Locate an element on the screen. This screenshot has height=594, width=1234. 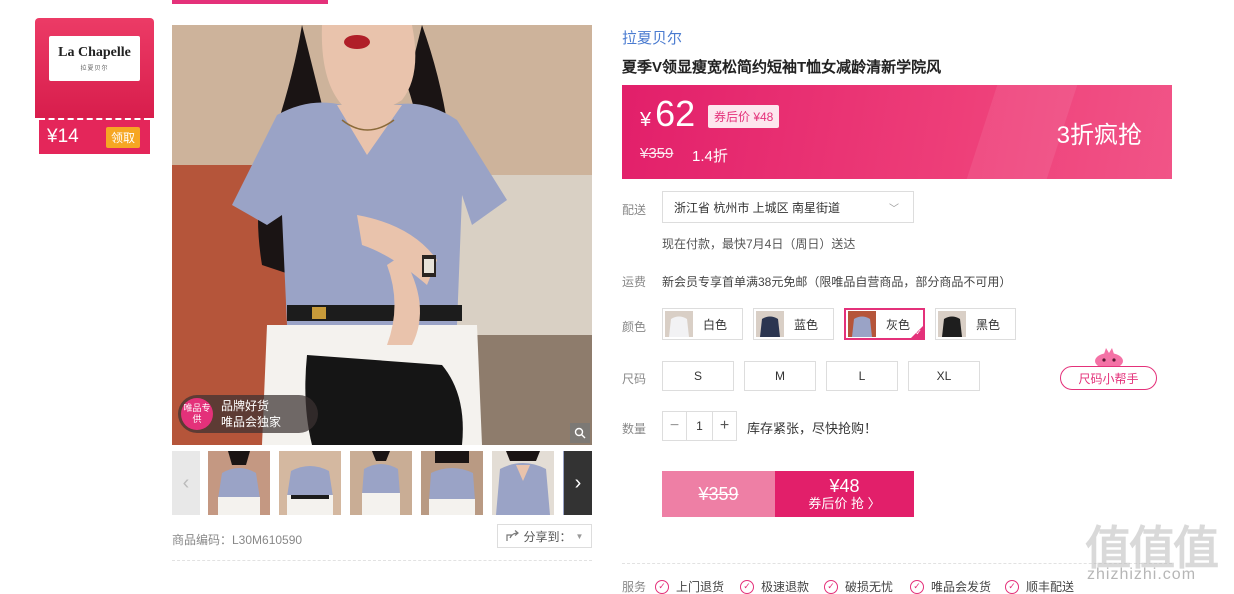
delivery-location-value: 浙江省 杭州市 上城区 南星街道 is located at coordinates (757, 207).